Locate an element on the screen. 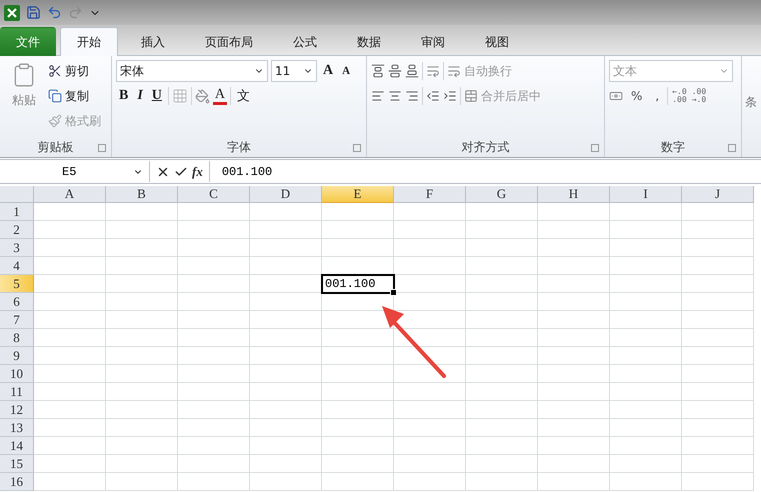 The image size is (761, 492). cut-button: 剪切 is located at coordinates (68, 71).